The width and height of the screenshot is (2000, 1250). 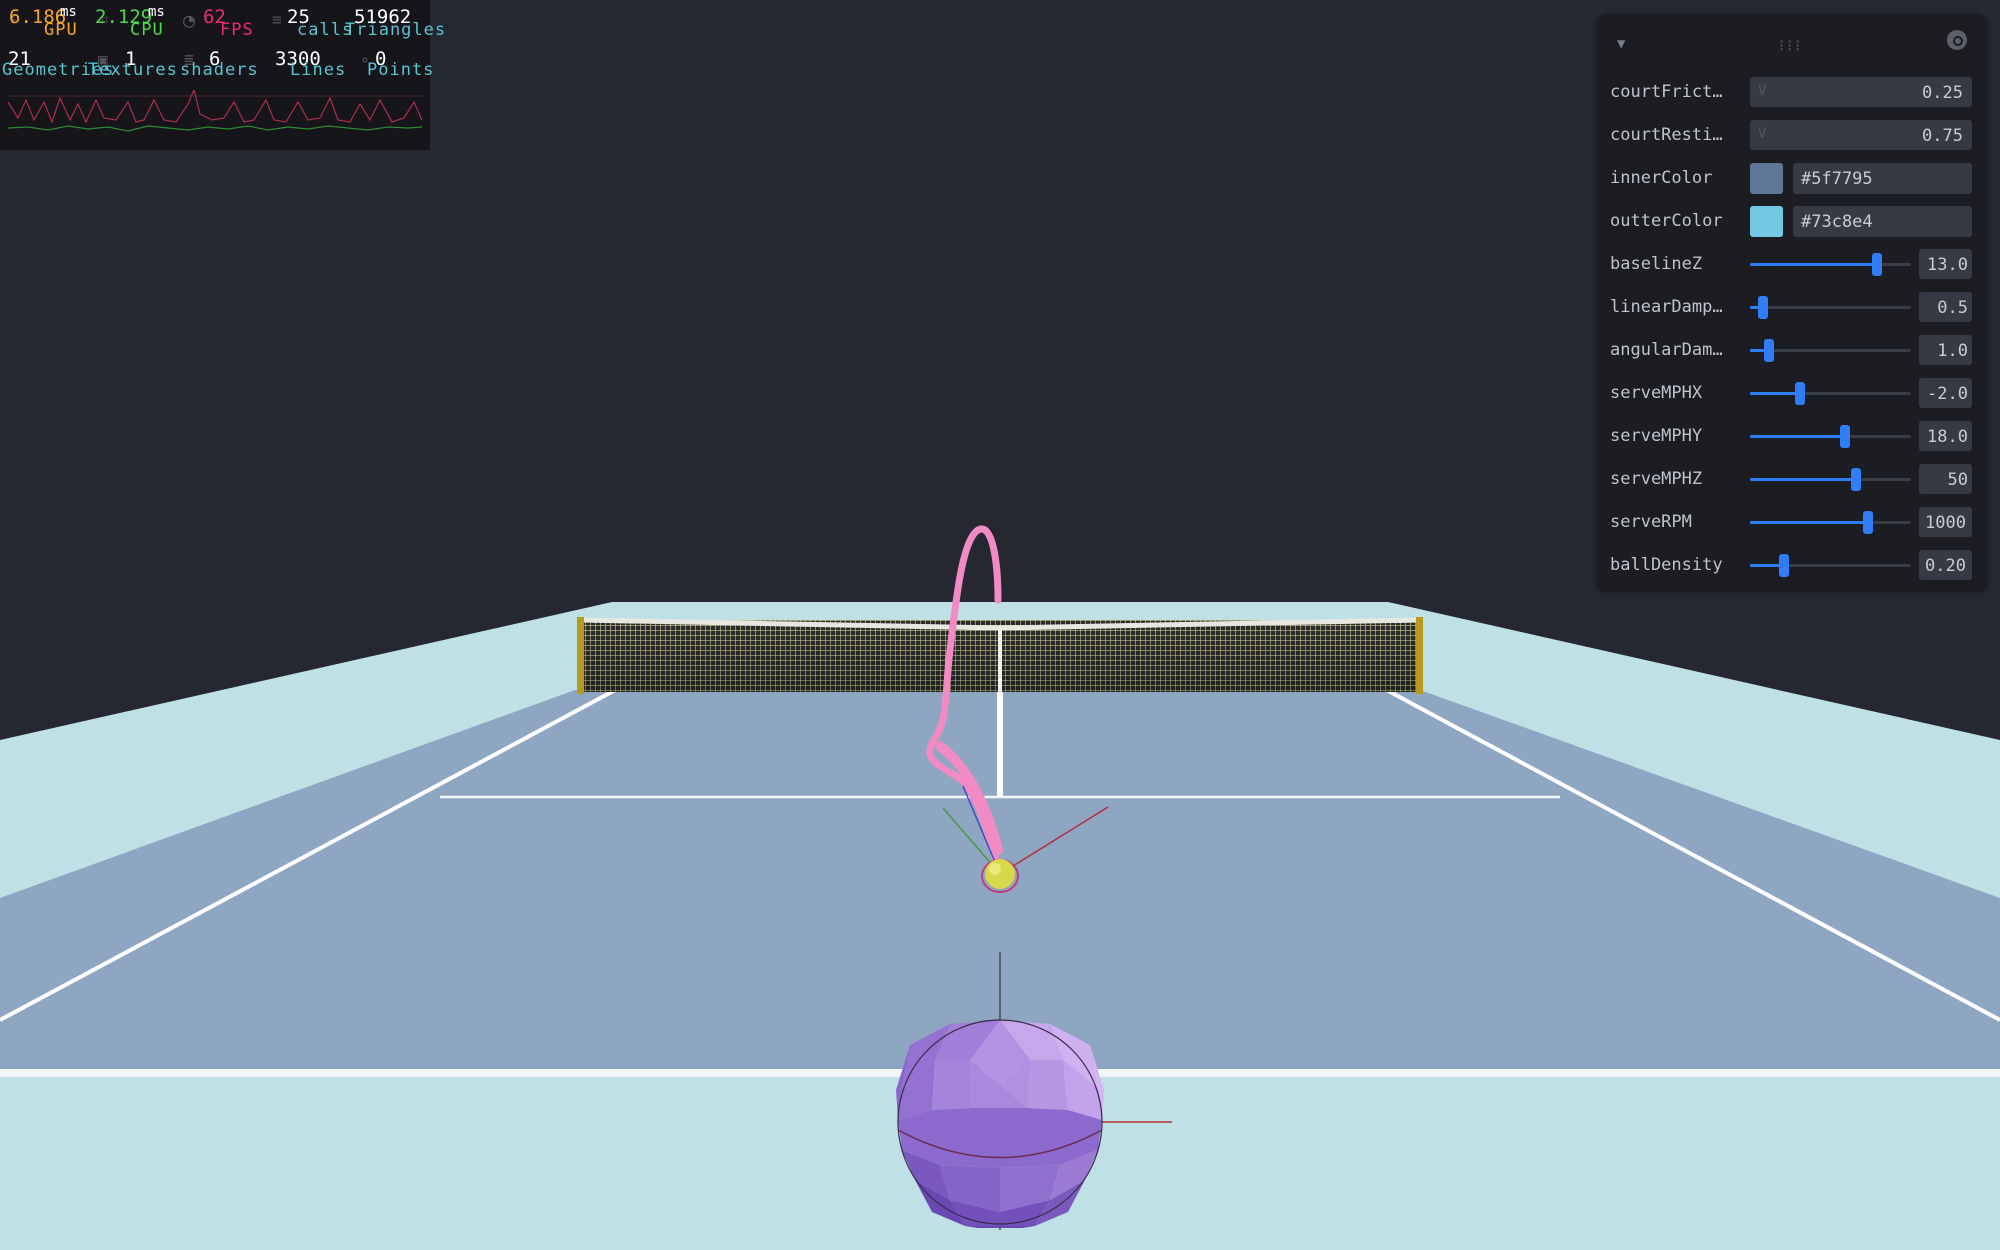 I want to click on ball-density-label: ballDensity, so click(x=1666, y=565).